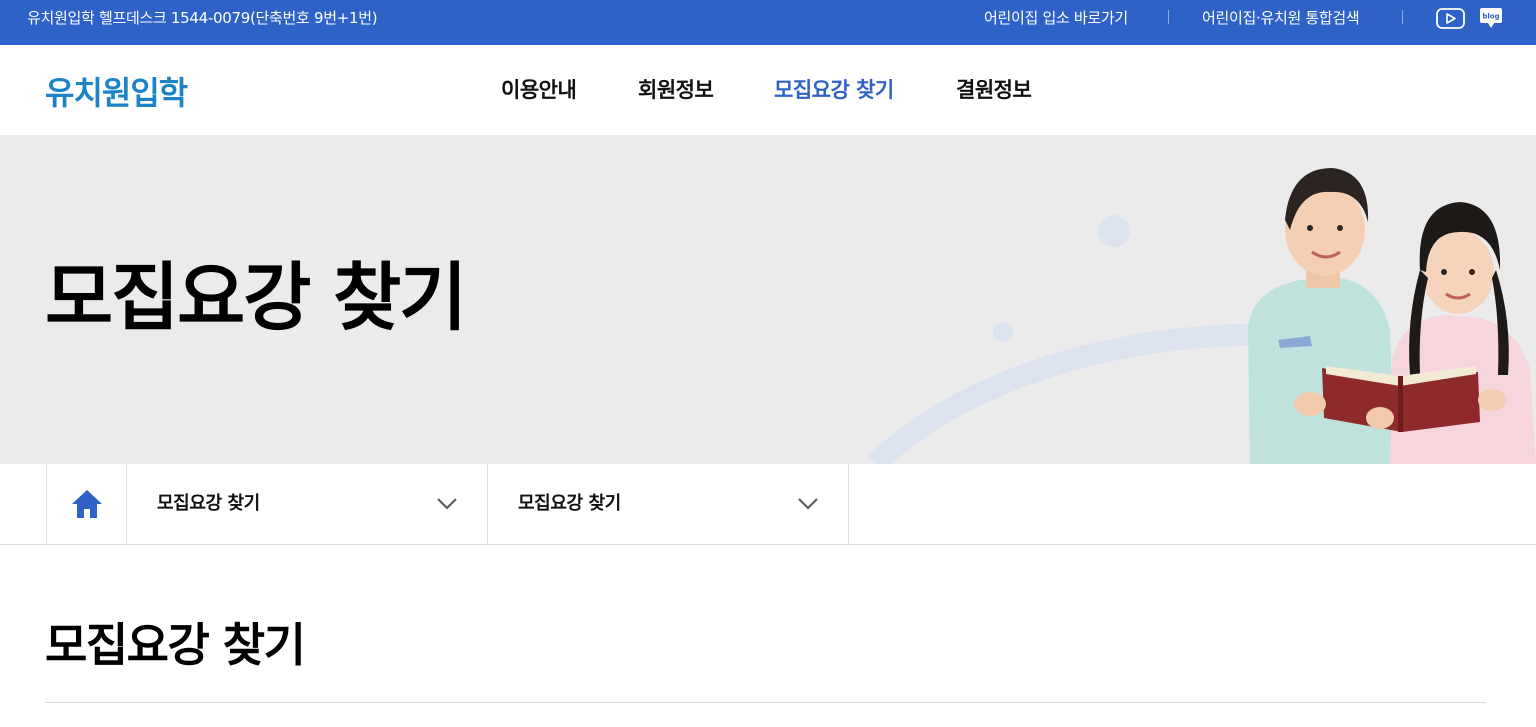  I want to click on daycare-admission-link: 어린이집 입소 바로가기, so click(1056, 18).